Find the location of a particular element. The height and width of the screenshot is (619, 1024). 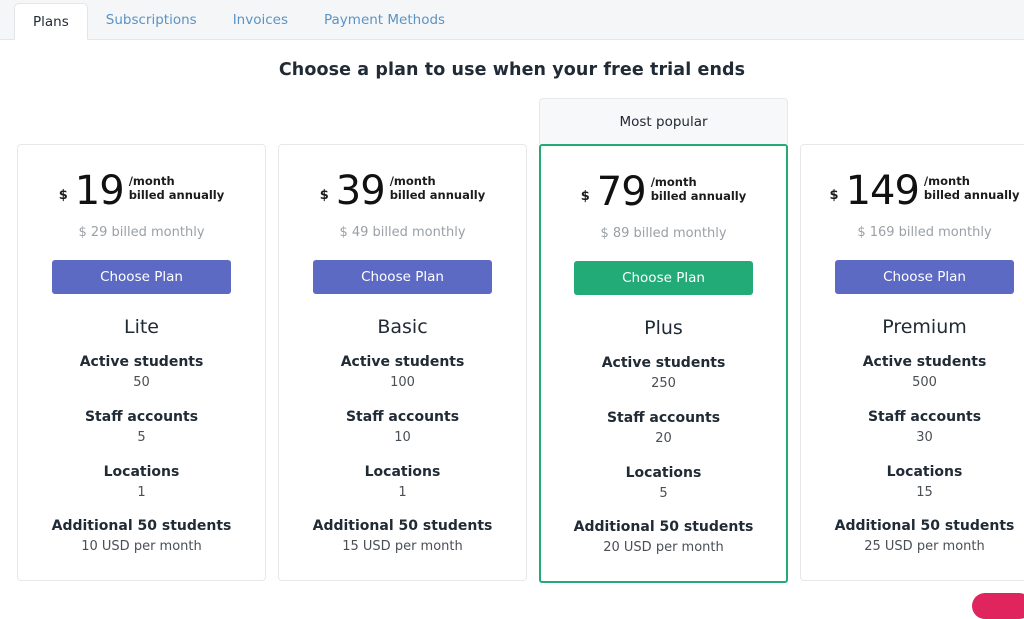

feature-item: Additional 50 students 15 USD per month is located at coordinates (402, 537).